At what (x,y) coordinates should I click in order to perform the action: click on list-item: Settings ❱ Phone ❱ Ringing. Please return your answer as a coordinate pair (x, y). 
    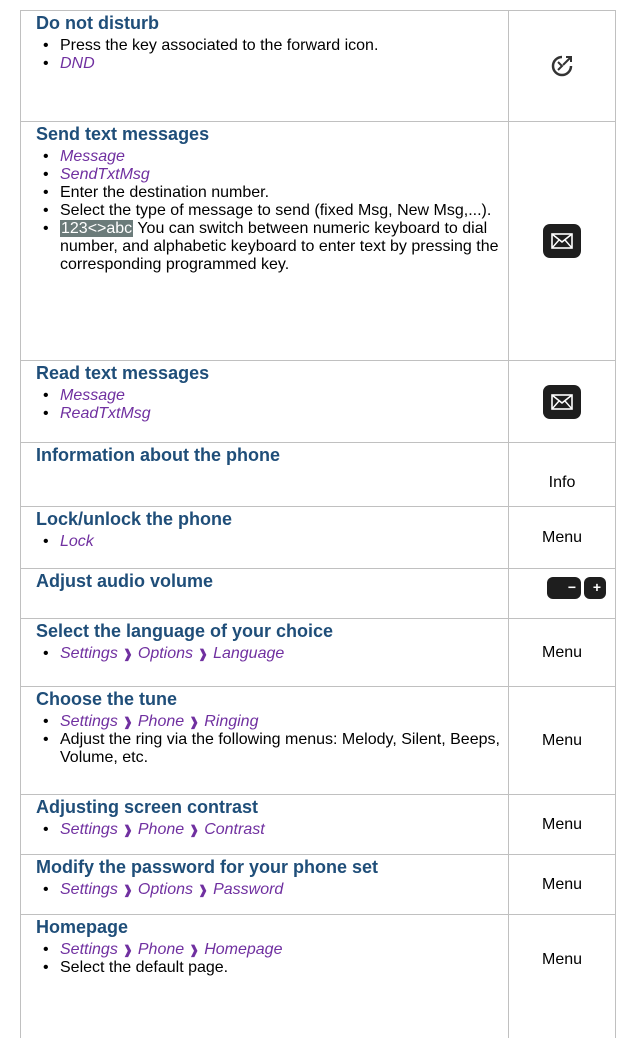
    Looking at the image, I should click on (268, 722).